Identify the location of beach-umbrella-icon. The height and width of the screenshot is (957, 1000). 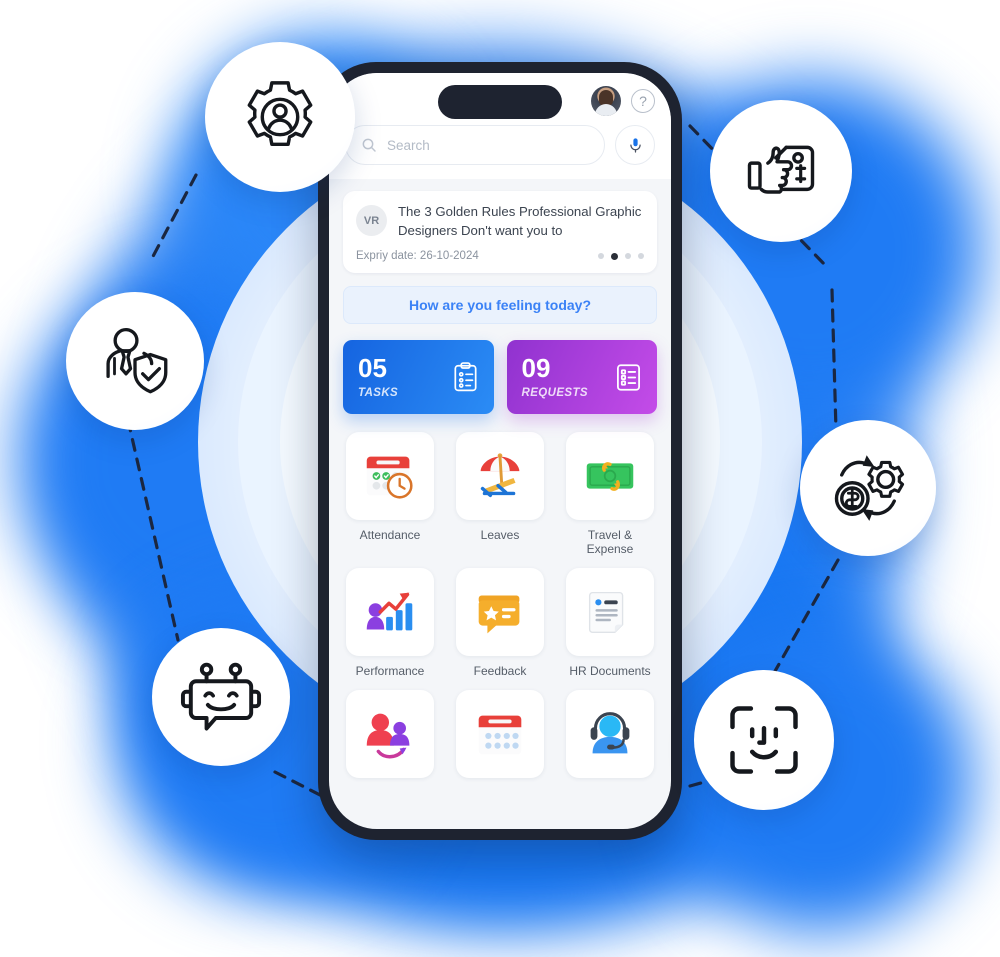
(500, 475).